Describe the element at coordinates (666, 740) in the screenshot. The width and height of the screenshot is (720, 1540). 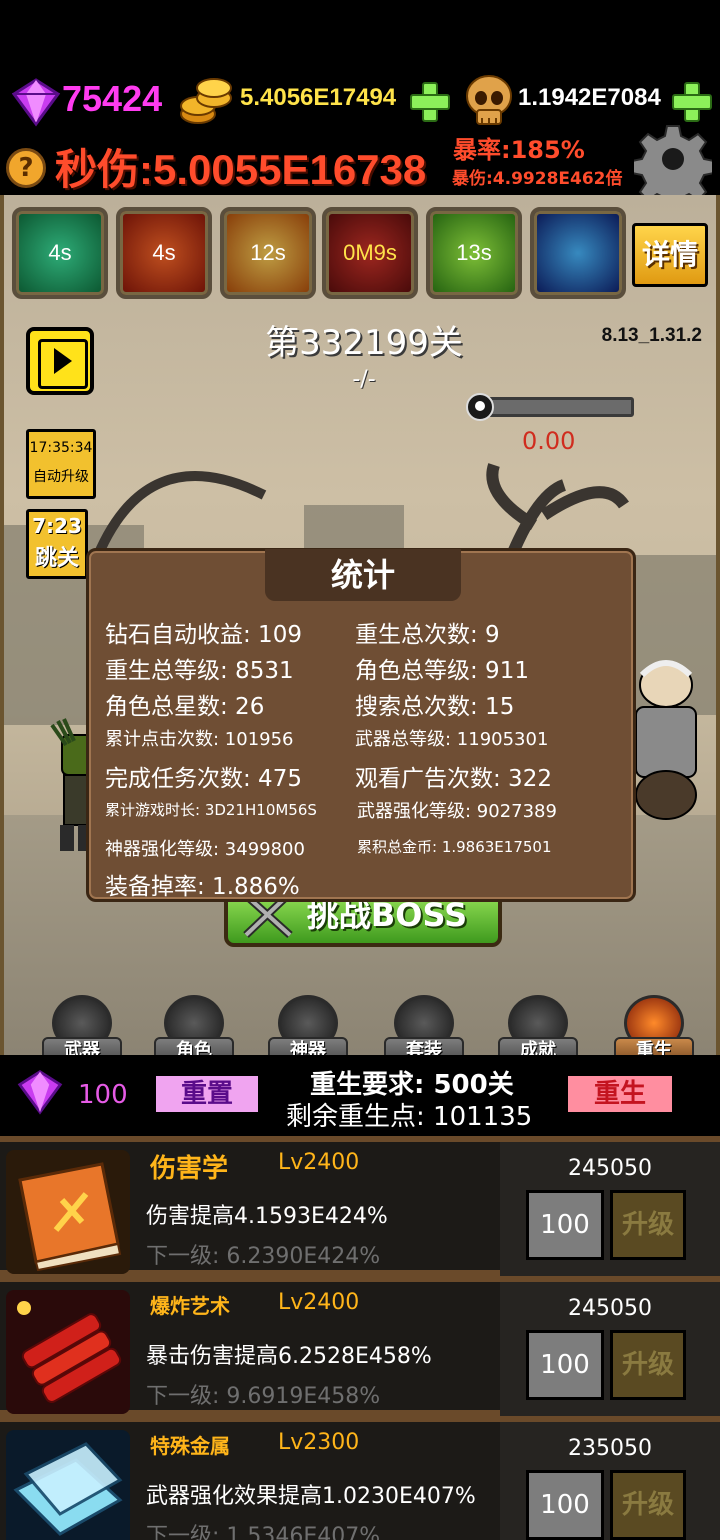
I see `boss-character` at that location.